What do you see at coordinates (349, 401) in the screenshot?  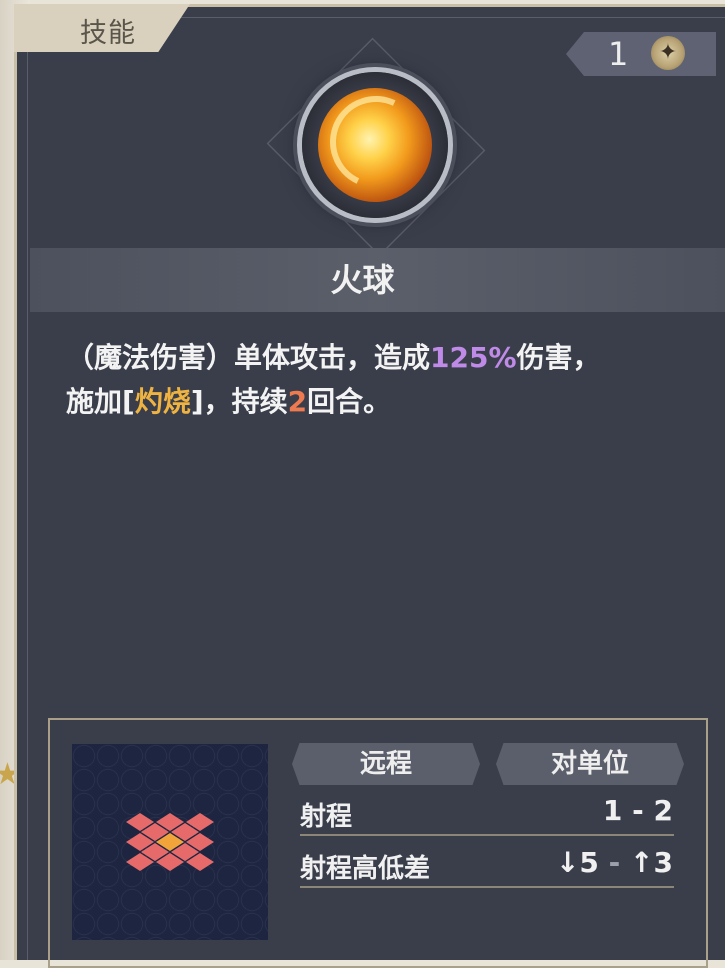 I see `desc-text-5: 回合。` at bounding box center [349, 401].